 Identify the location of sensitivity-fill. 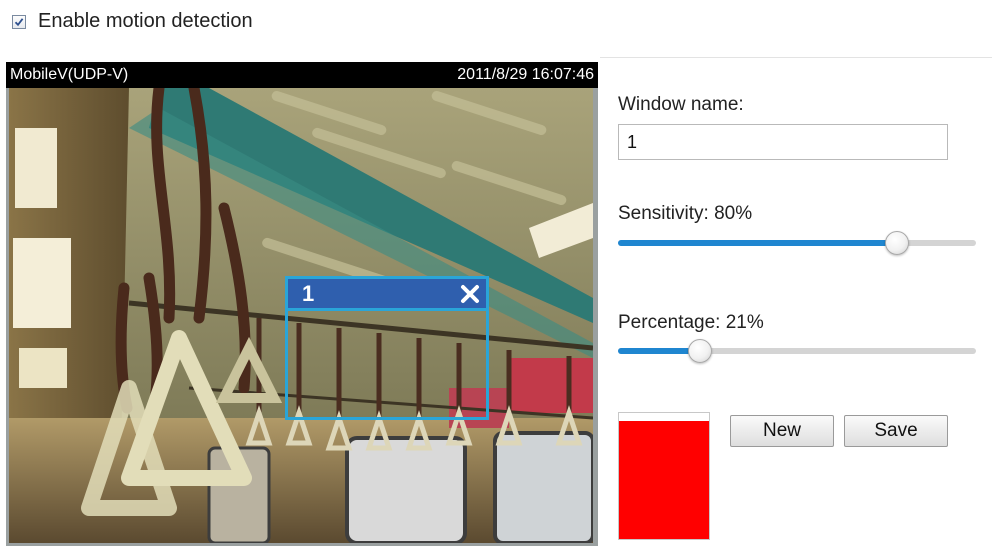
(758, 243).